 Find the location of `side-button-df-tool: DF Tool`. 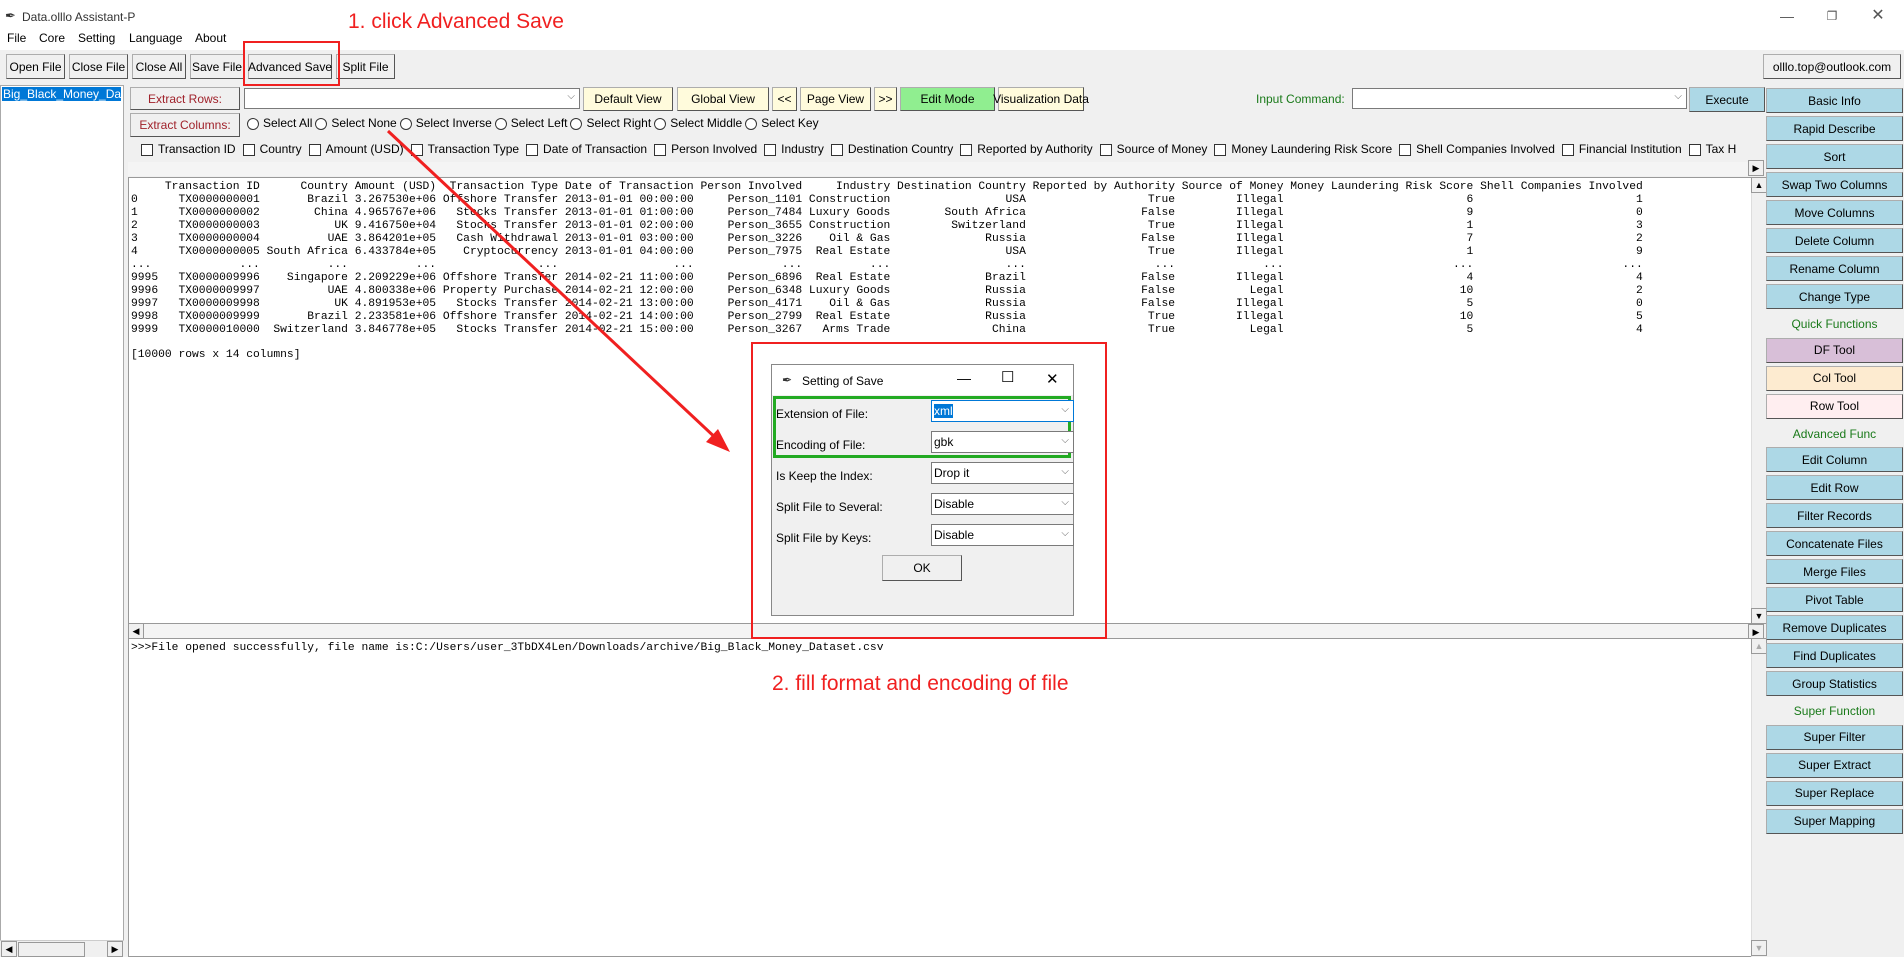

side-button-df-tool: DF Tool is located at coordinates (1834, 350).